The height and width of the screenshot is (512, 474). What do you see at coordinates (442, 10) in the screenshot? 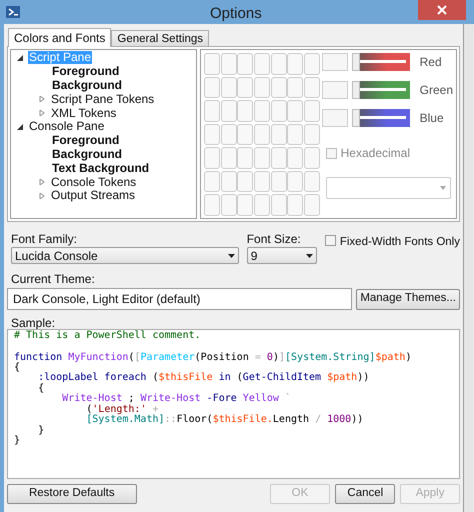
I see `close-button` at bounding box center [442, 10].